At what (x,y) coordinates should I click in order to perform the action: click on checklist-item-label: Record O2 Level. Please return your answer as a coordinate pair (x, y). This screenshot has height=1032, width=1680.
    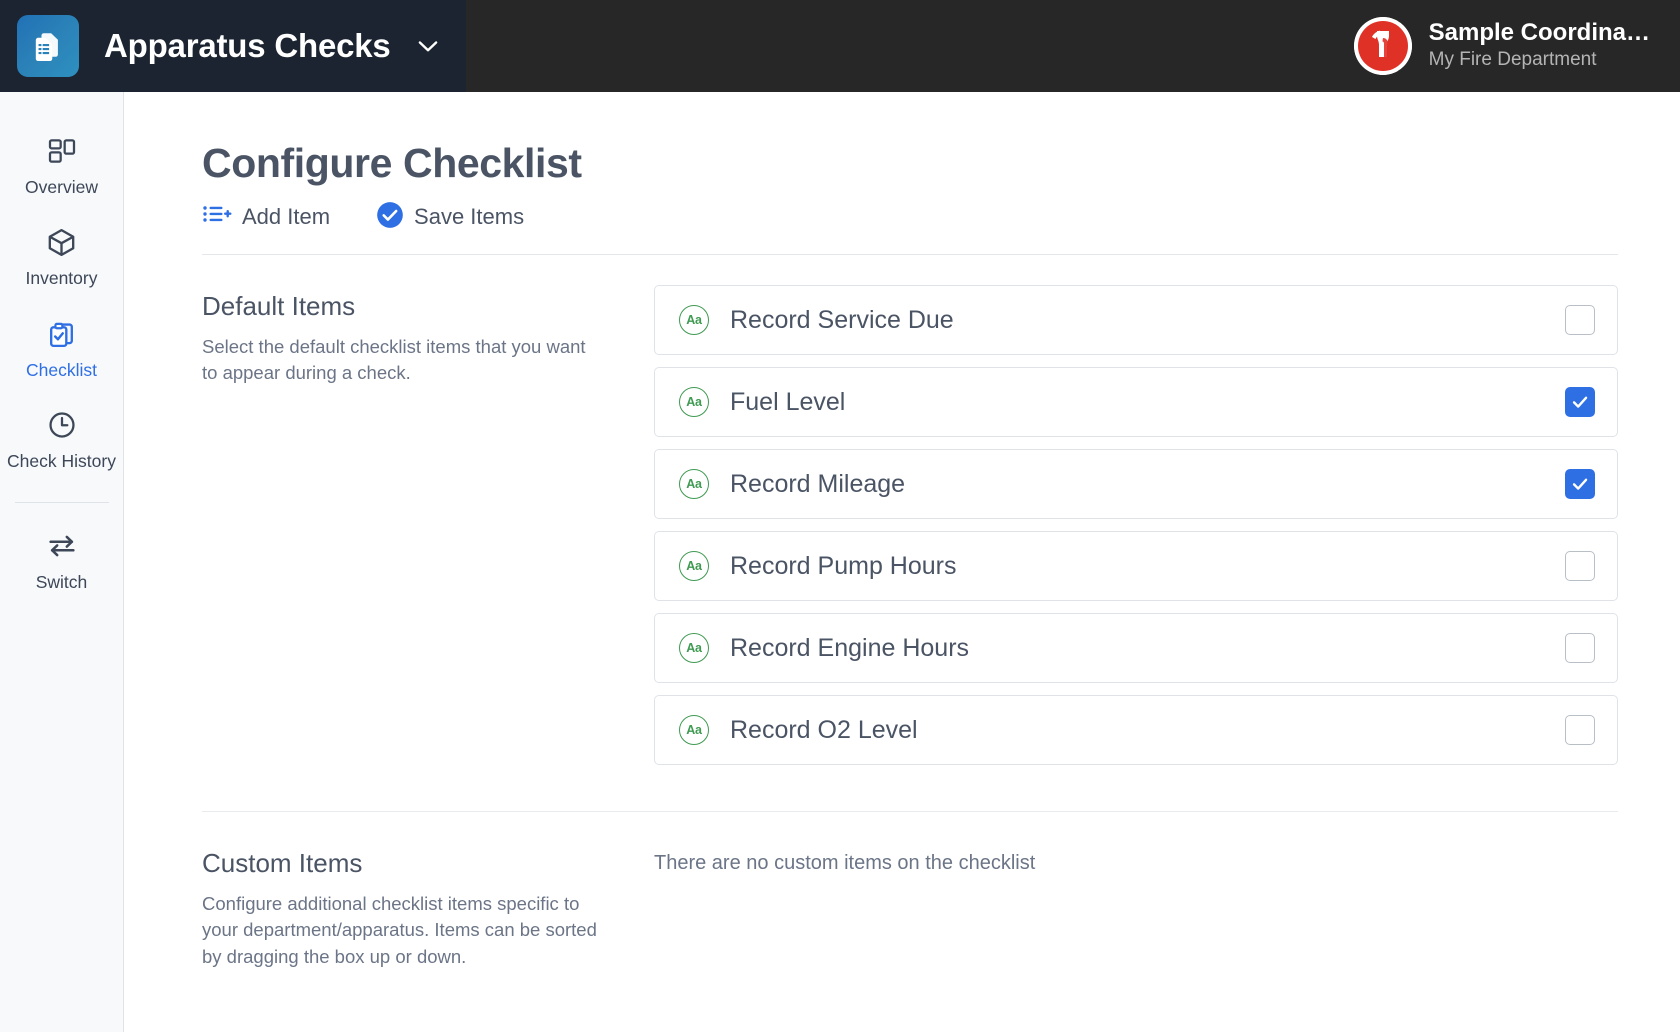
    Looking at the image, I should click on (824, 729).